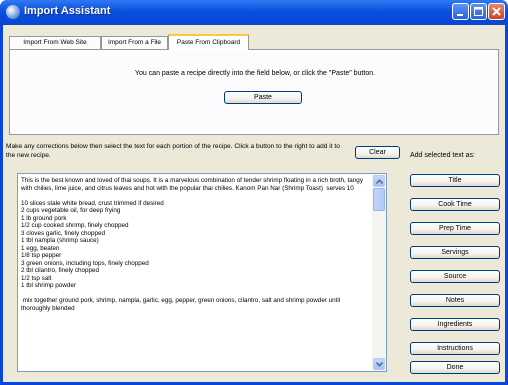 Image resolution: width=508 pixels, height=385 pixels. What do you see at coordinates (460, 11) in the screenshot?
I see `minimize-button` at bounding box center [460, 11].